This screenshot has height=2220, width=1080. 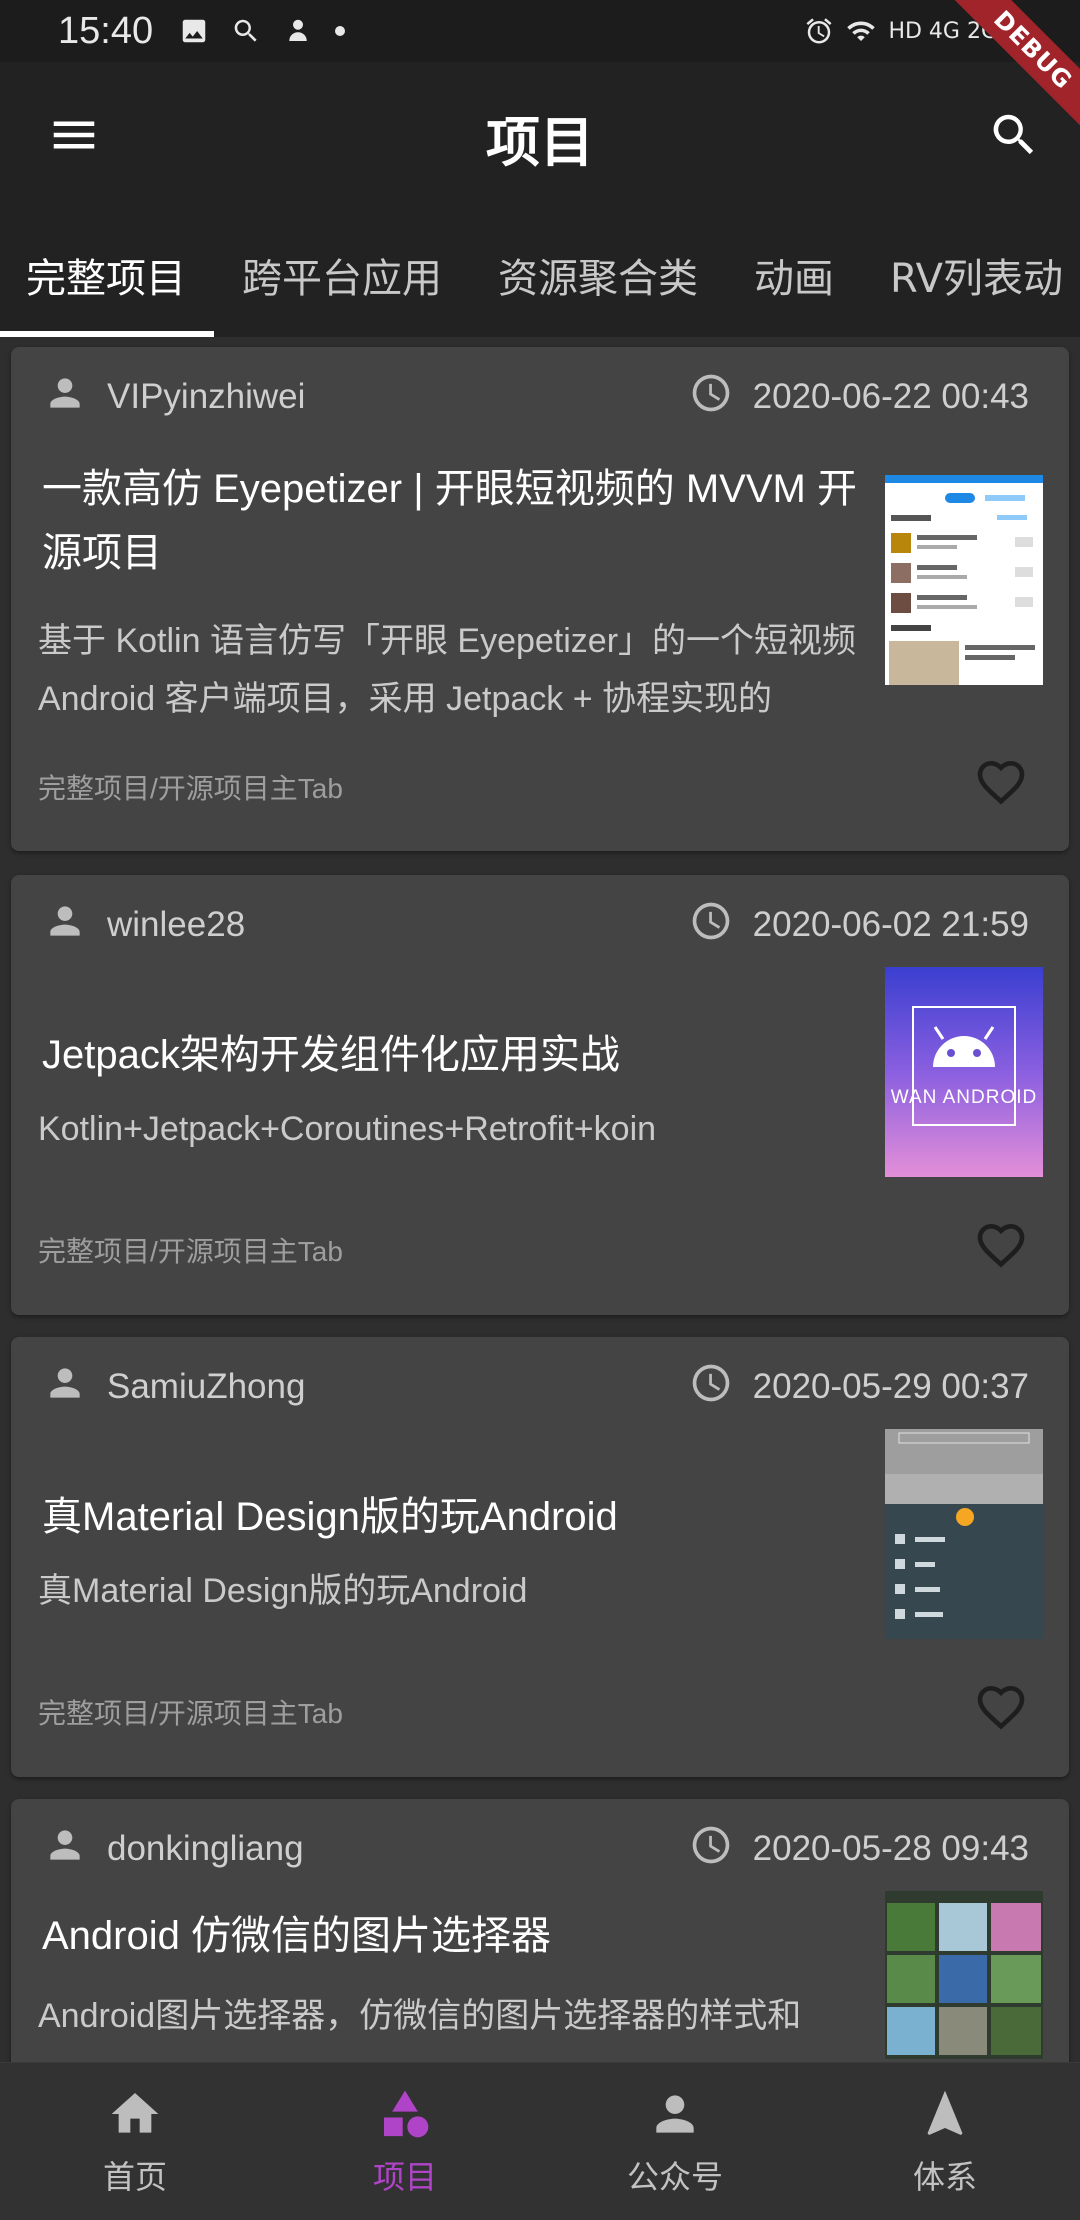 I want to click on publish-date: 2020-05-28 09:43, so click(x=890, y=1848).